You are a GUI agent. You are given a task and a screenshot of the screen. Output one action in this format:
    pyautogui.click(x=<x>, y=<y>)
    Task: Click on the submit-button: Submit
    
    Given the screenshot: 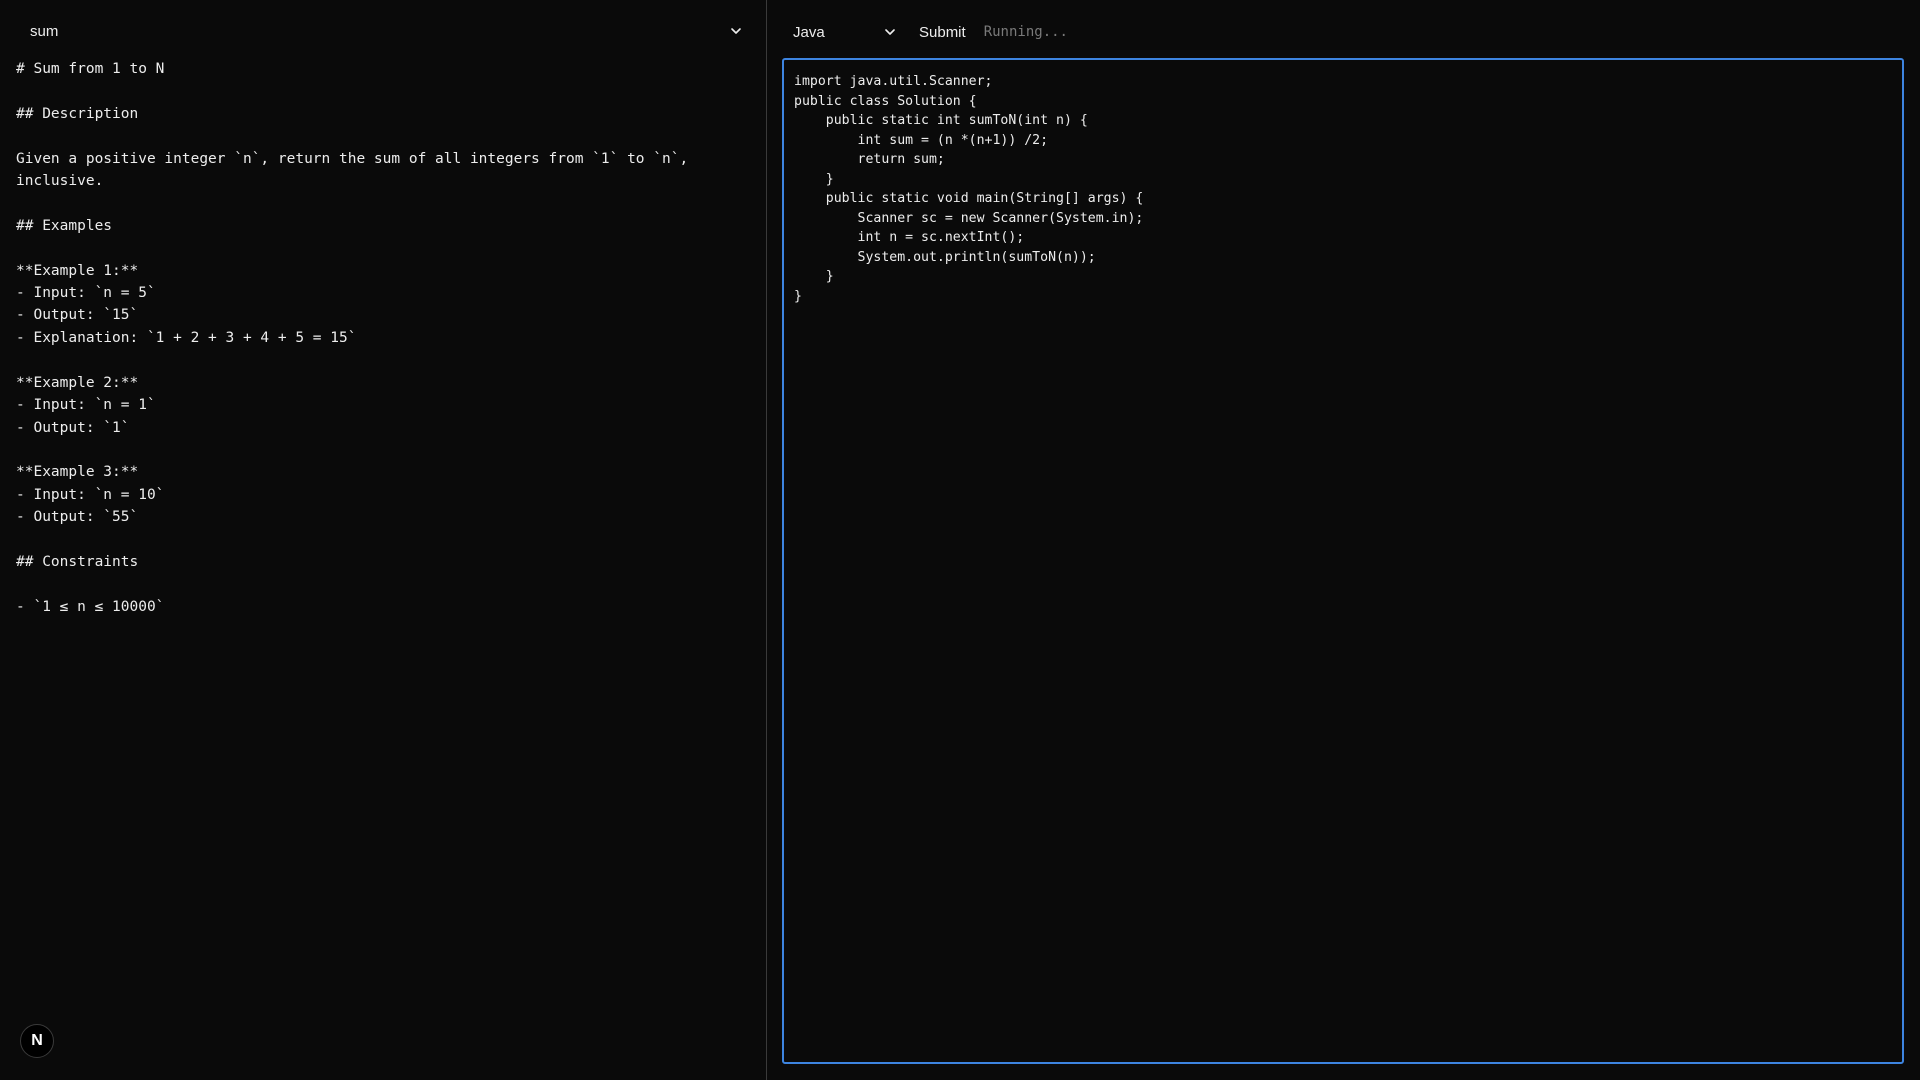 What is the action you would take?
    pyautogui.click(x=942, y=32)
    